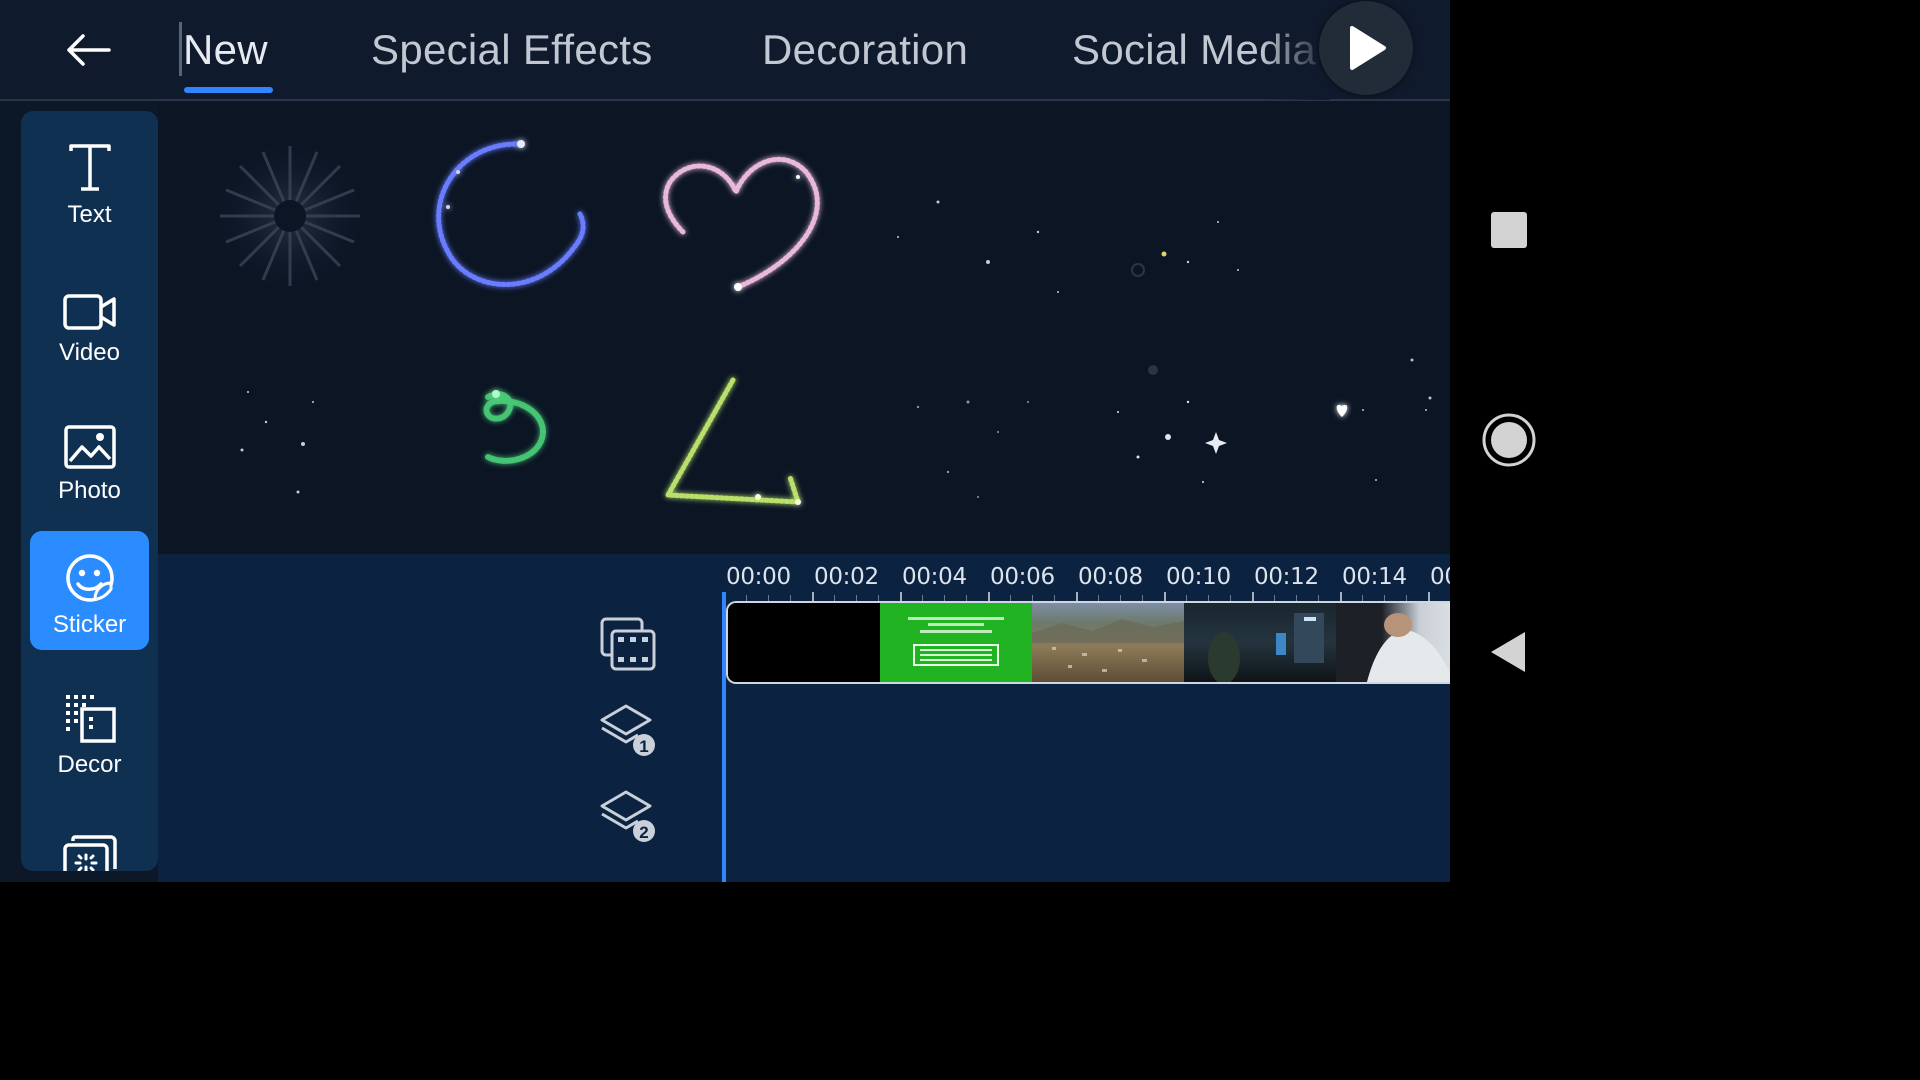 The height and width of the screenshot is (1080, 1920). I want to click on video-clip-strip, so click(1088, 642).